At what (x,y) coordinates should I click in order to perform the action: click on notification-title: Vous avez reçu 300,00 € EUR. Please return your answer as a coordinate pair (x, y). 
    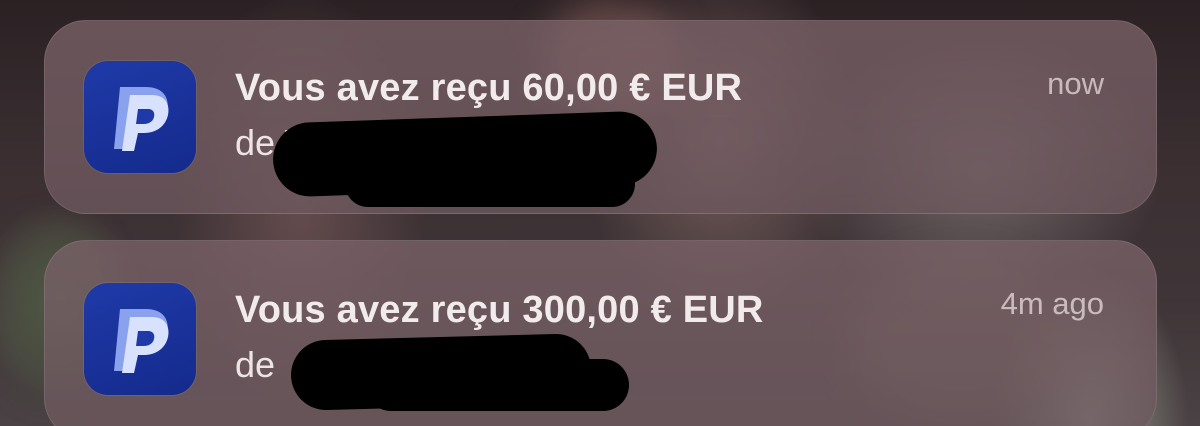
    Looking at the image, I should click on (499, 310).